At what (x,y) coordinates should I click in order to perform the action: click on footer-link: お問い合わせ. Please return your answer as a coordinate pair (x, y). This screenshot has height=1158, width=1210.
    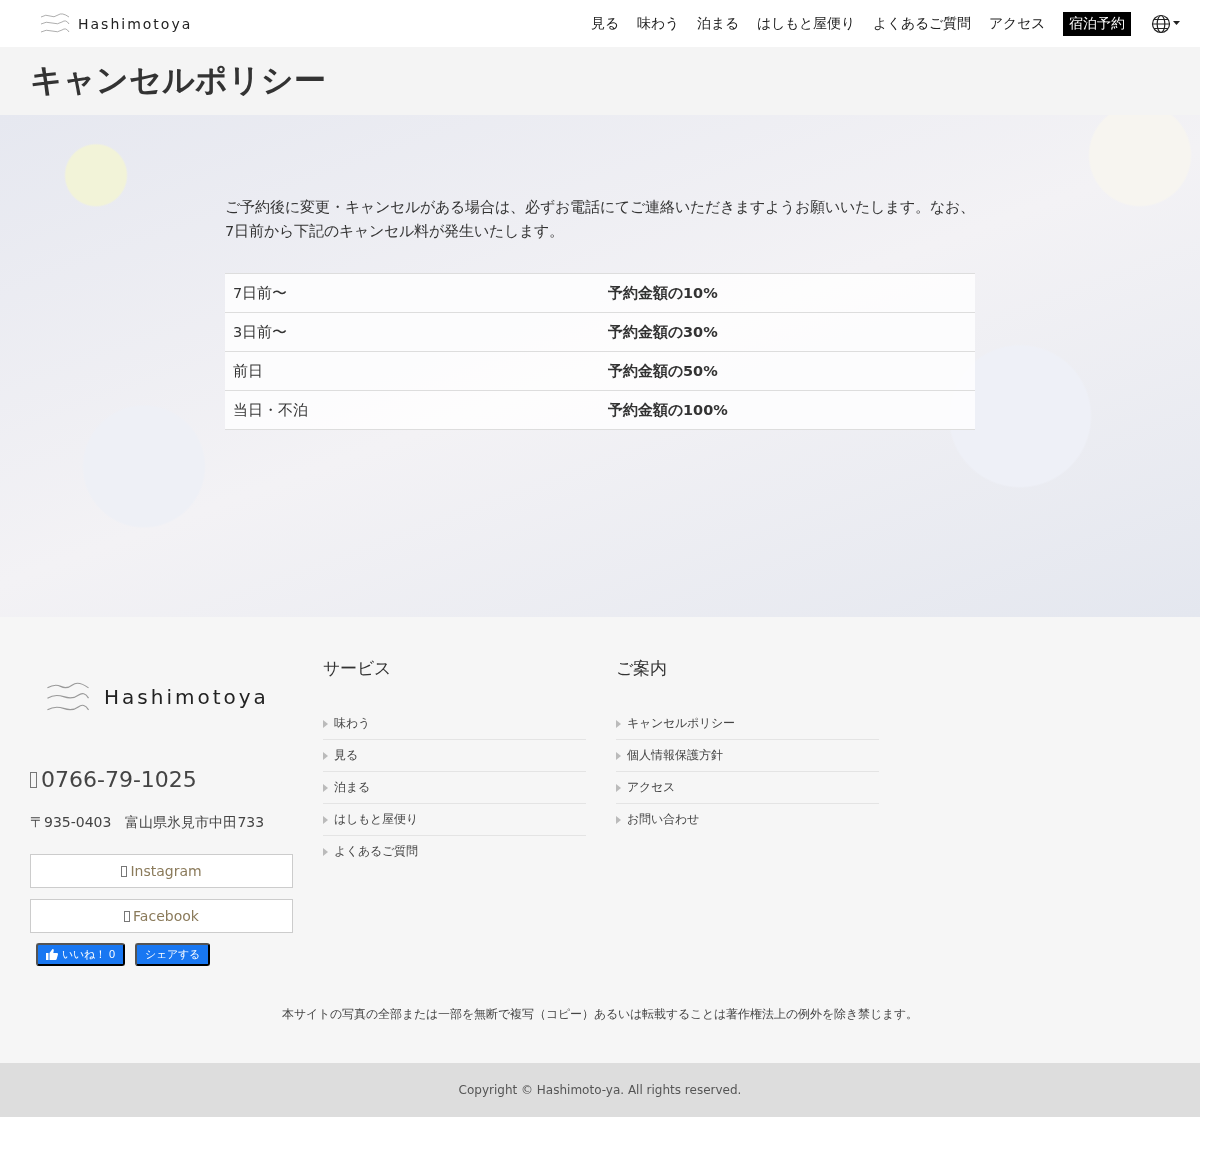
    Looking at the image, I should click on (747, 819).